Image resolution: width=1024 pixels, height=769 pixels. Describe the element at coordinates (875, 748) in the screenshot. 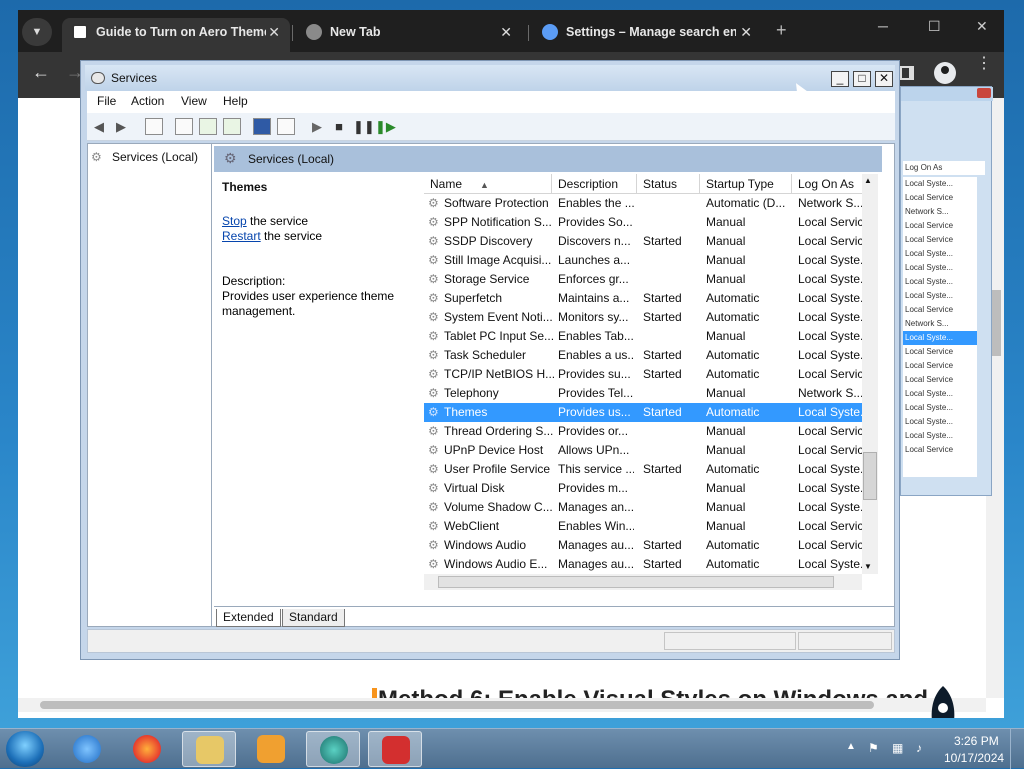

I see `action-center-icon: ⚑` at that location.